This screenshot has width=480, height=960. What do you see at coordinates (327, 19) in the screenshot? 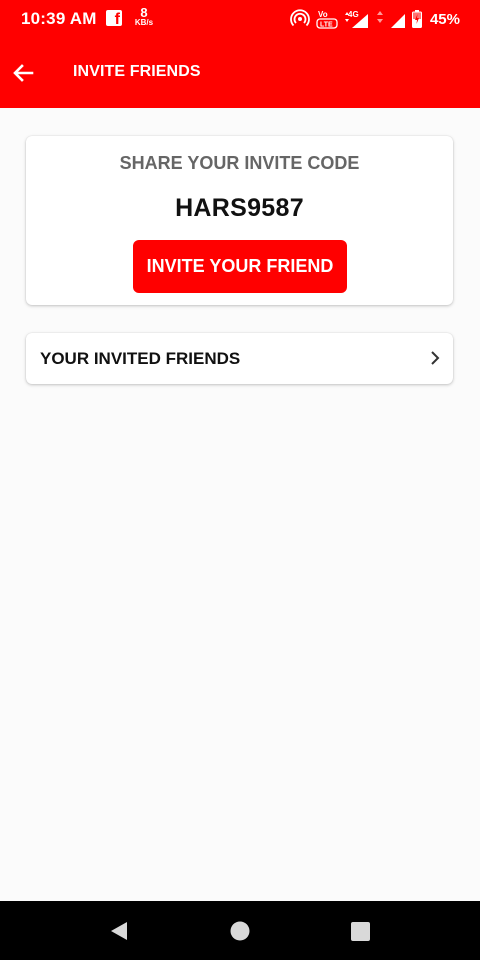
I see `volte-icon: Vo LTE` at bounding box center [327, 19].